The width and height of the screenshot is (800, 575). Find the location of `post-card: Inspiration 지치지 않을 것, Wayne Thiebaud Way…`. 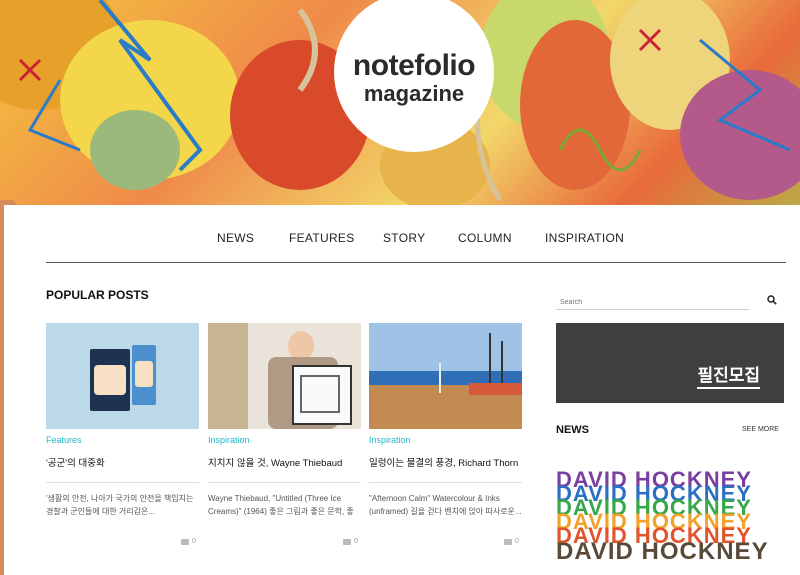

post-card: Inspiration 지치지 않을 것, Wayne Thiebaud Way… is located at coordinates (284, 434).